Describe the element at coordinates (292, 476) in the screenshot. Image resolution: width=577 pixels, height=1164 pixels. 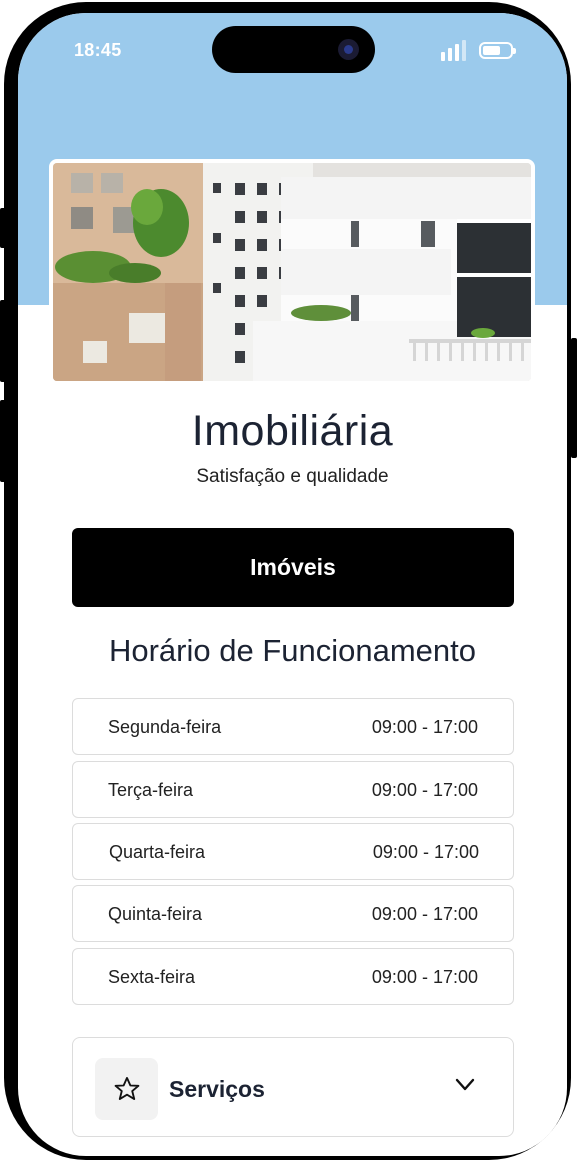
I see `page-subtitle: Satisfação e qualidade` at that location.